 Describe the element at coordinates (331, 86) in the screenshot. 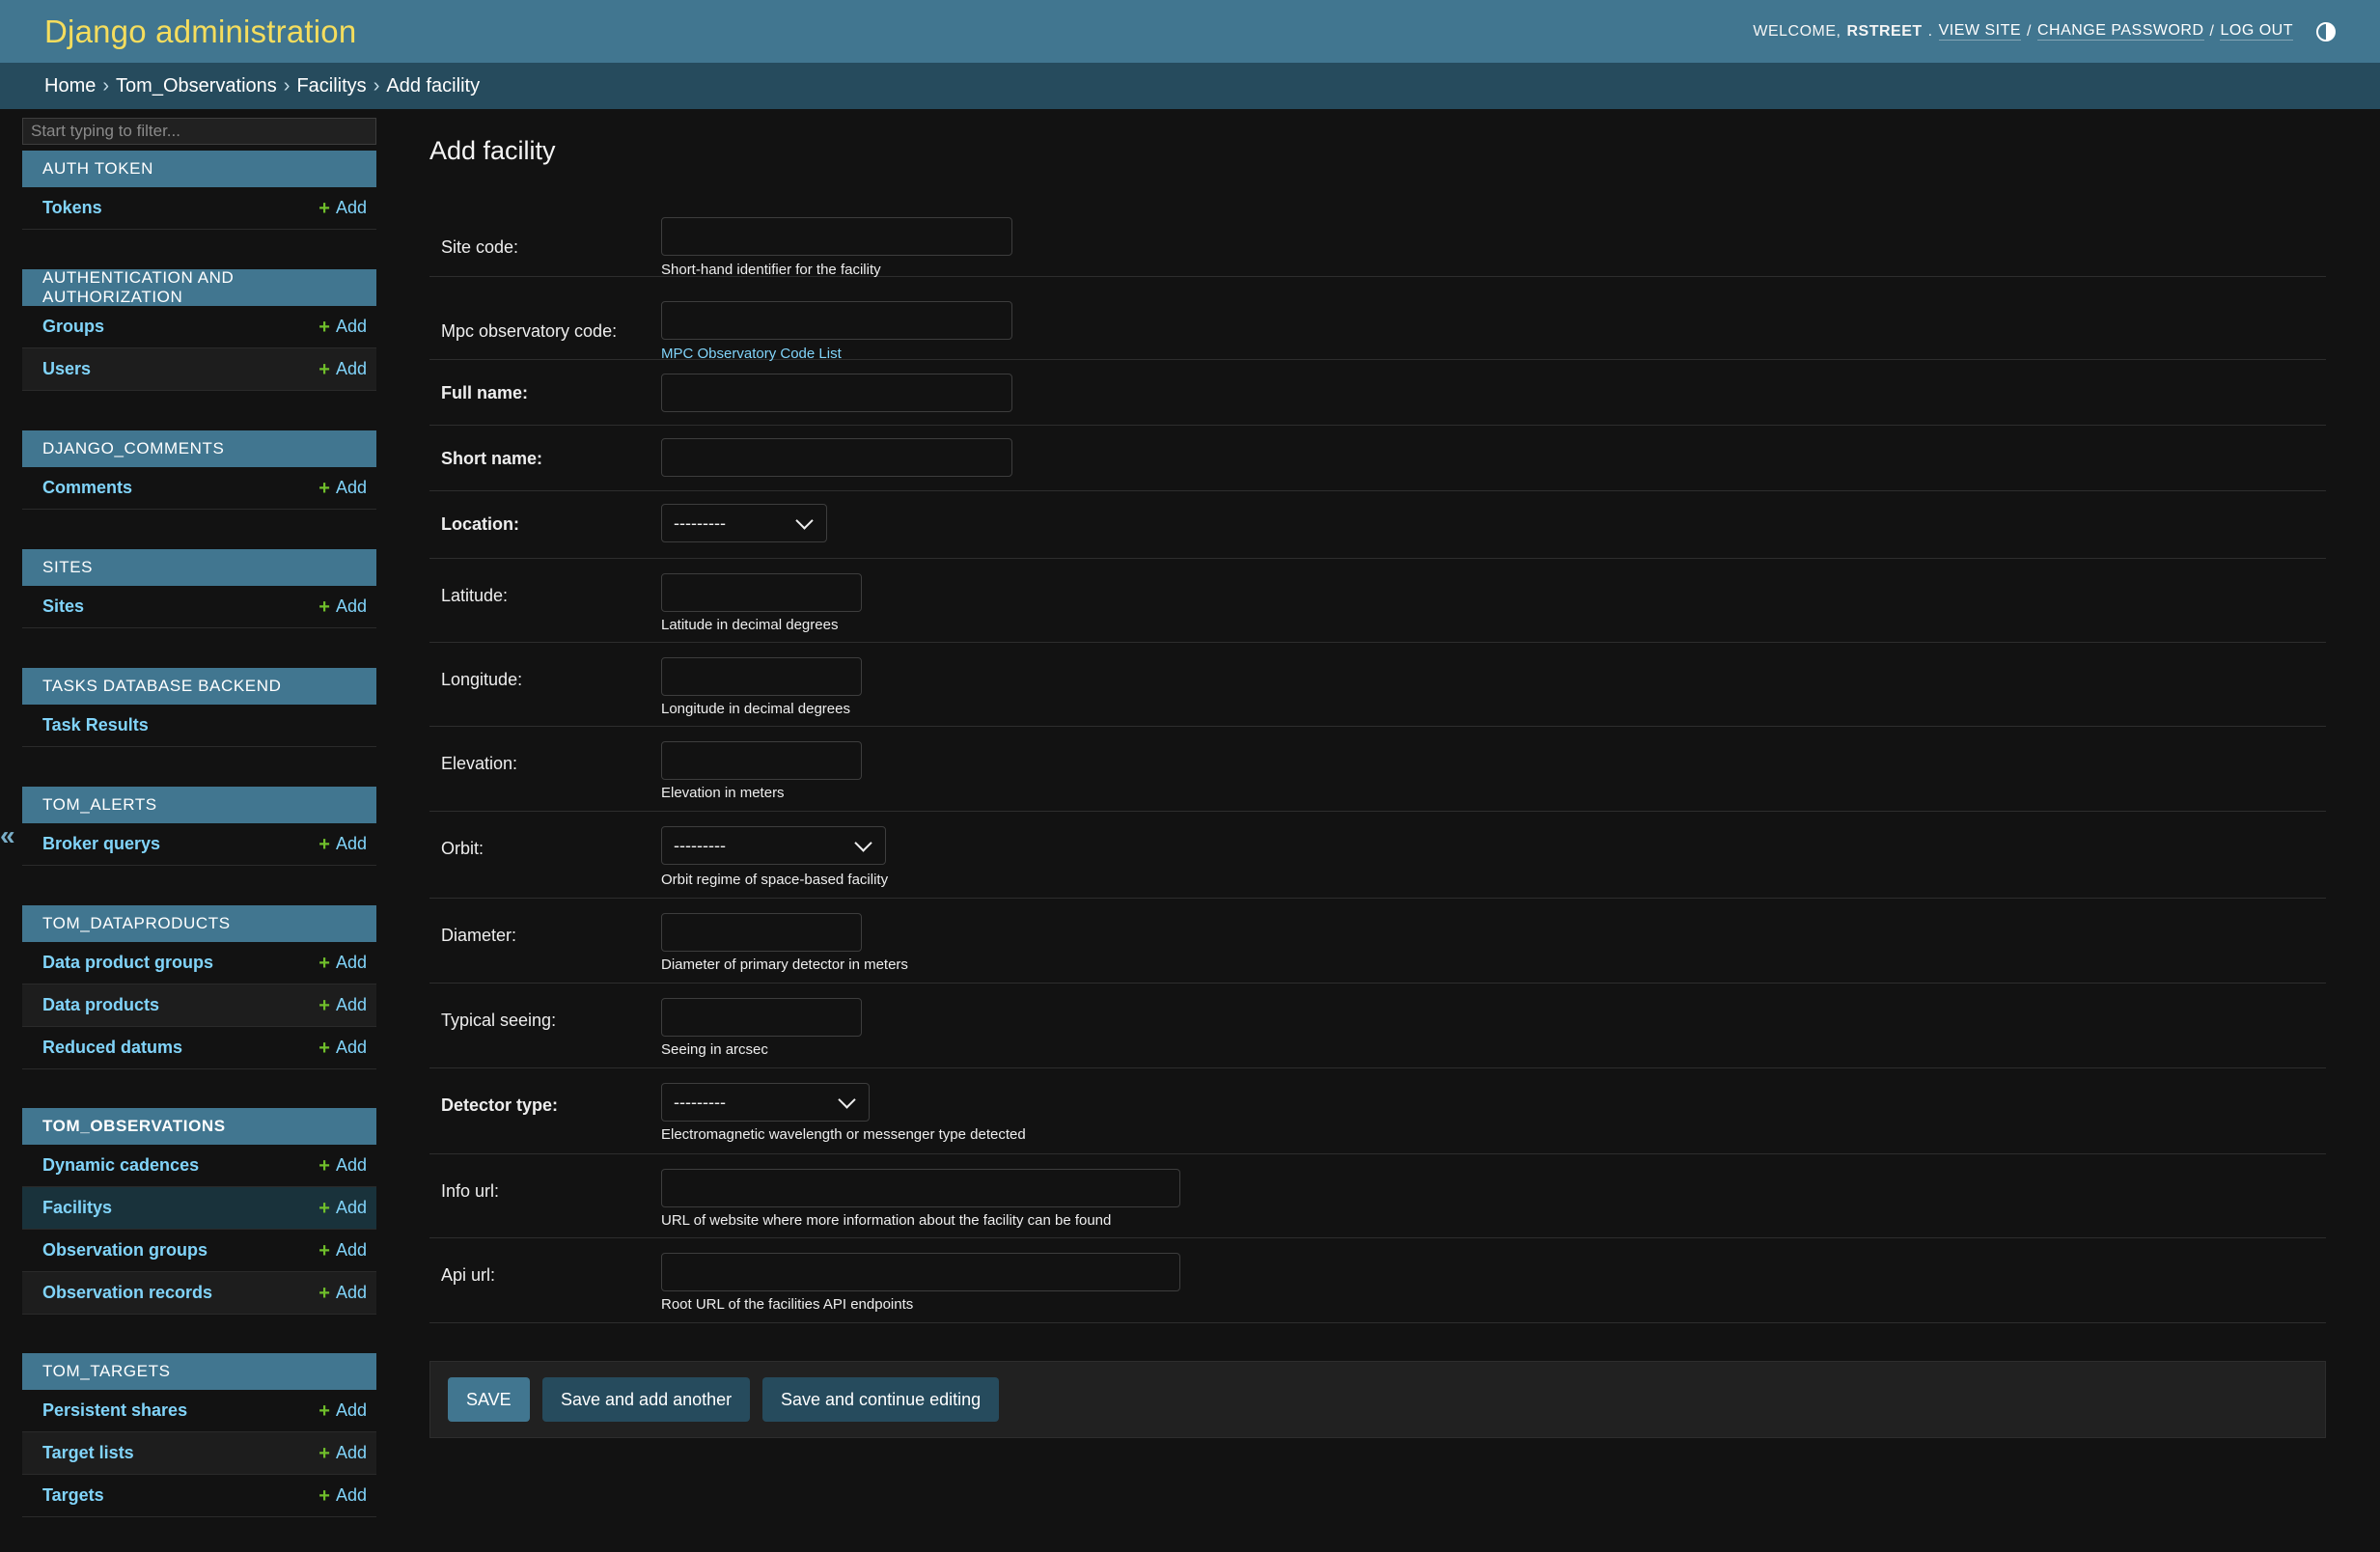

I see `breadcrumb-model: Facilitys` at that location.